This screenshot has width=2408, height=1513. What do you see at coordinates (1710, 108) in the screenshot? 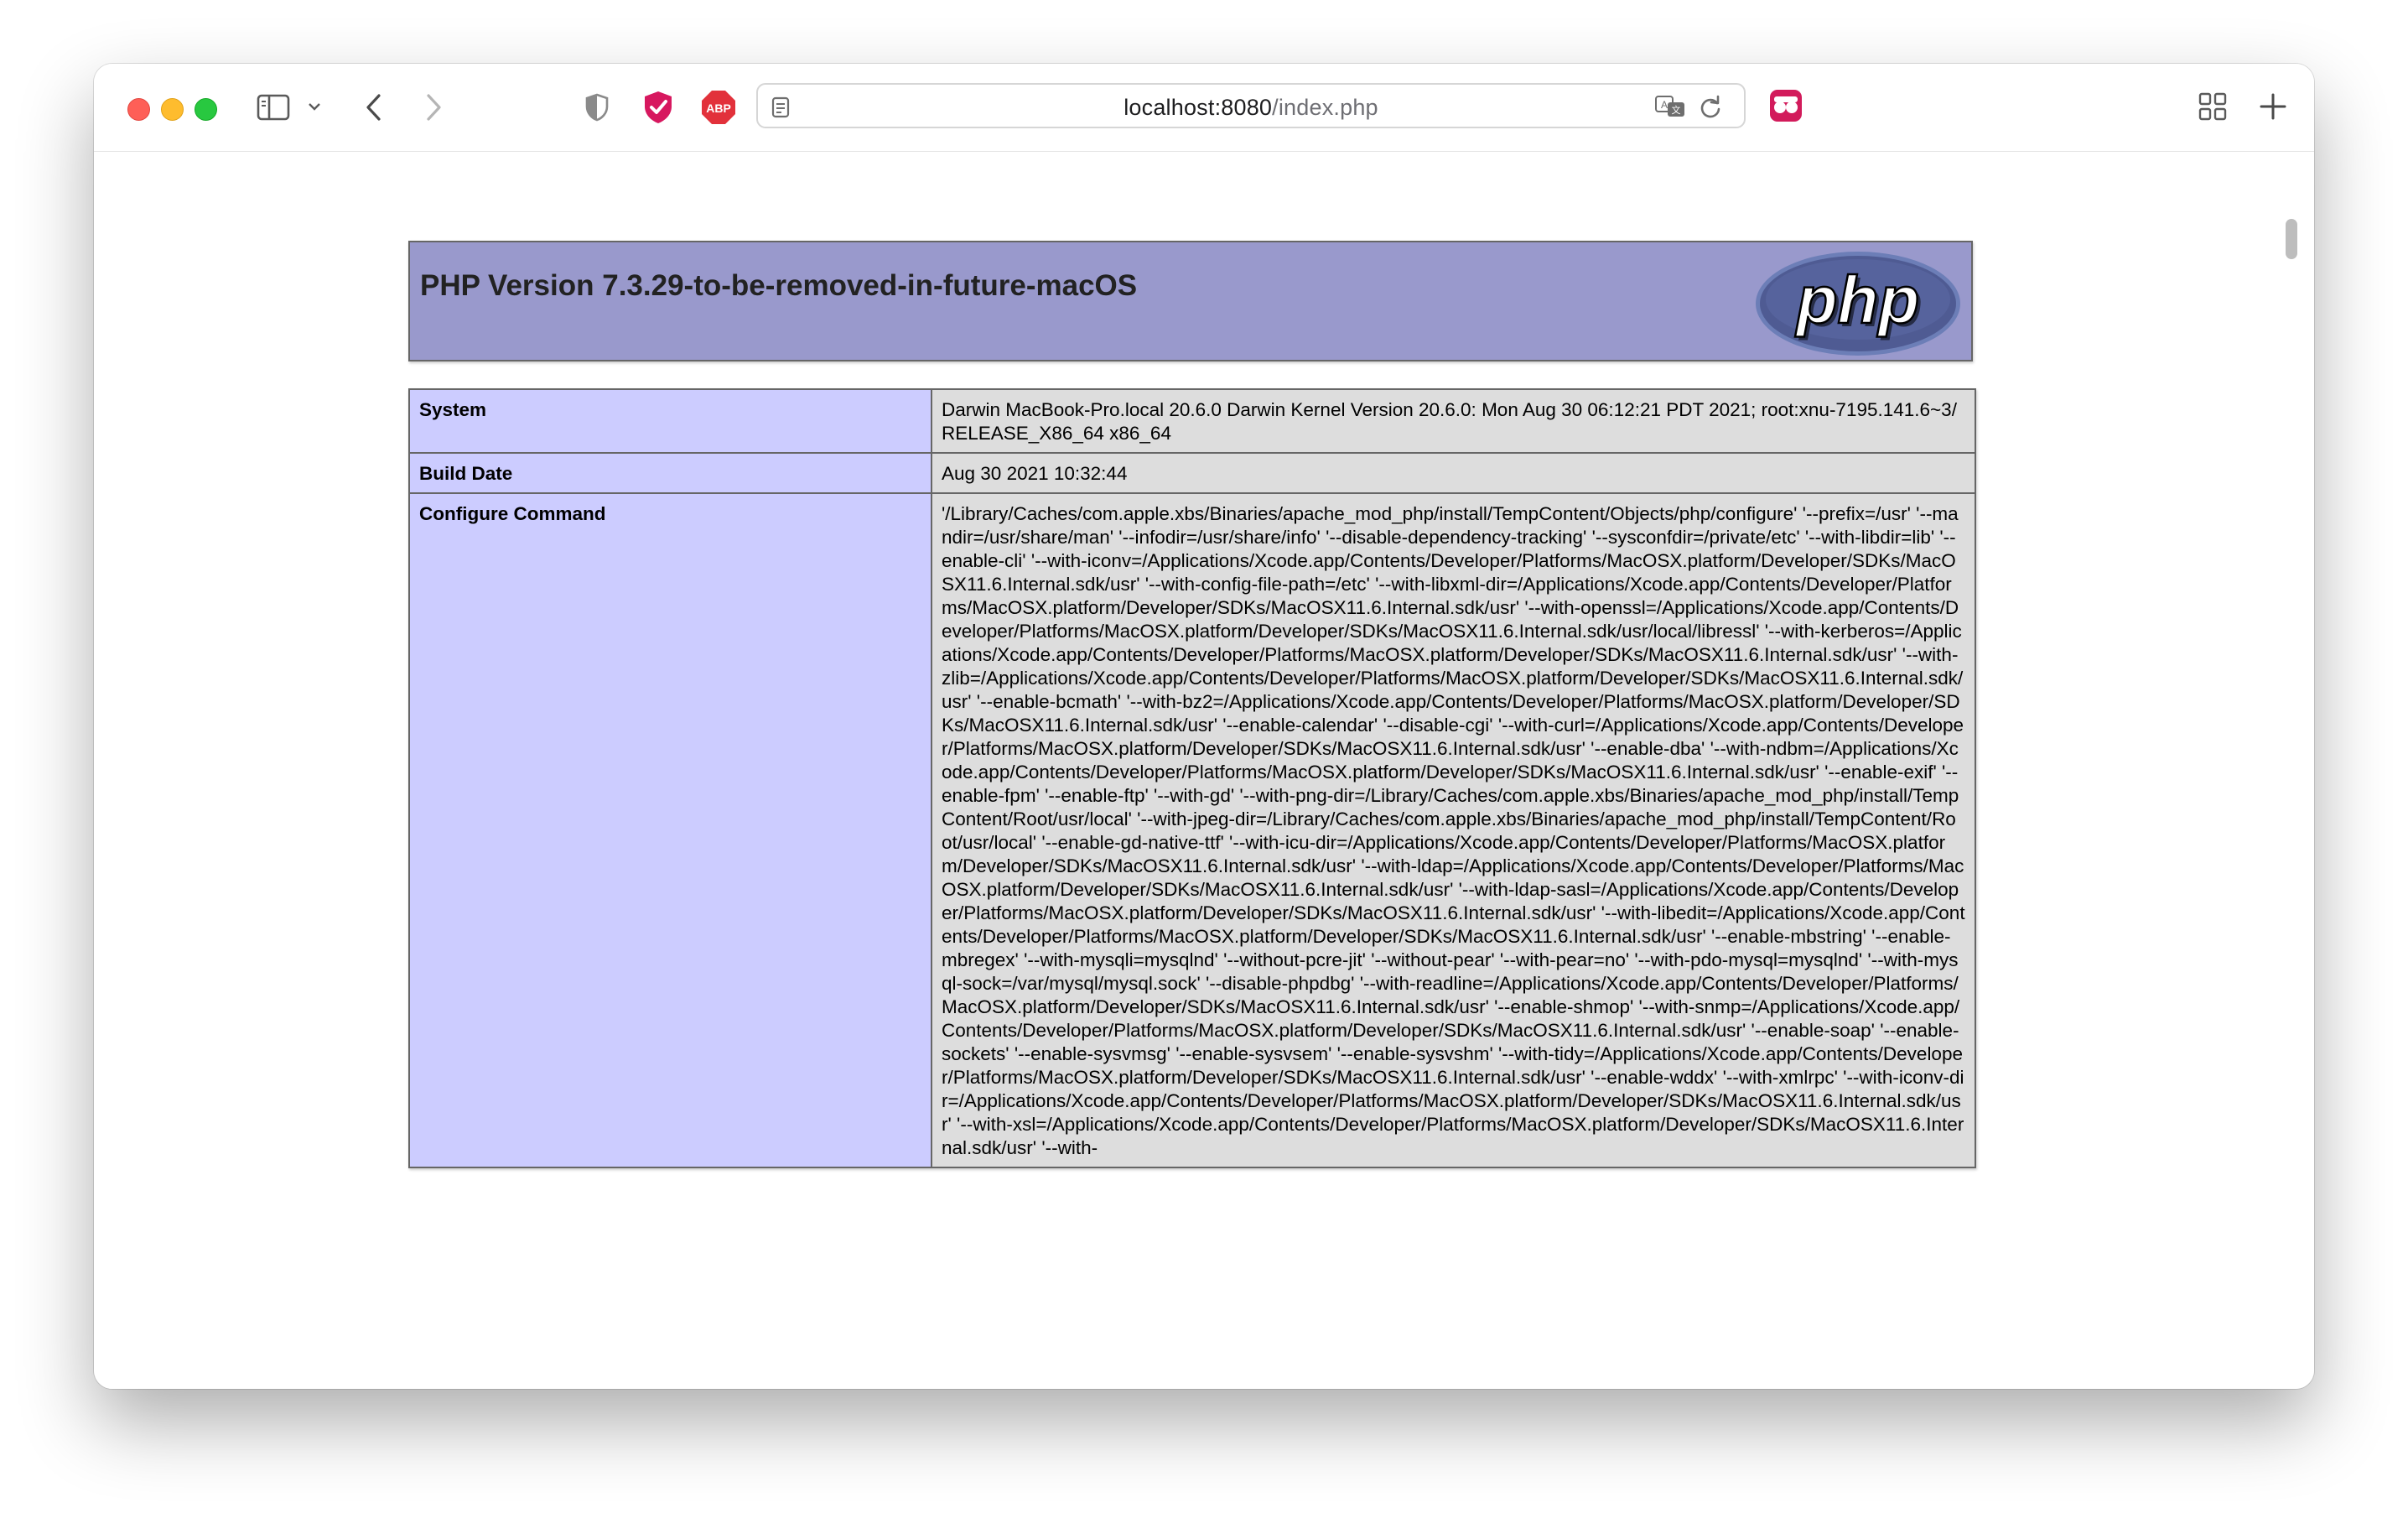
I see `reload-icon` at bounding box center [1710, 108].